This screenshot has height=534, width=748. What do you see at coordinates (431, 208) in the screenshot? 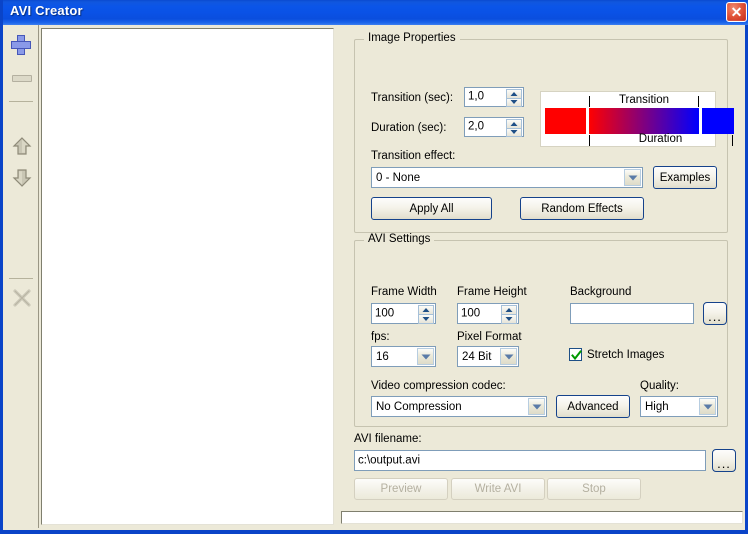
I see `apply-all-button: Apply All` at bounding box center [431, 208].